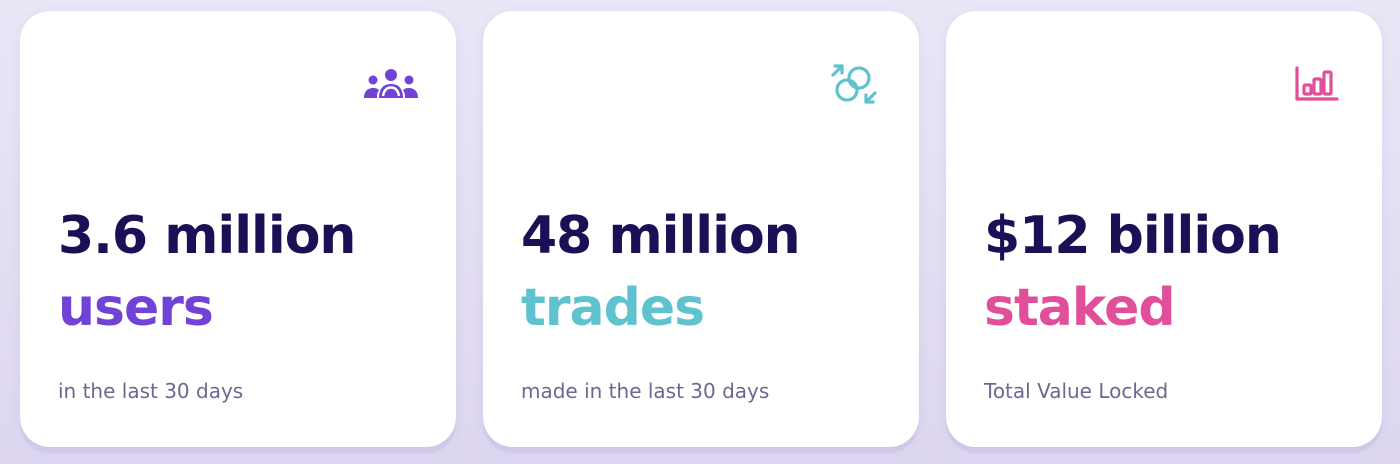 This screenshot has height=464, width=1400. What do you see at coordinates (207, 236) in the screenshot?
I see `stat-value: 3.6 million` at bounding box center [207, 236].